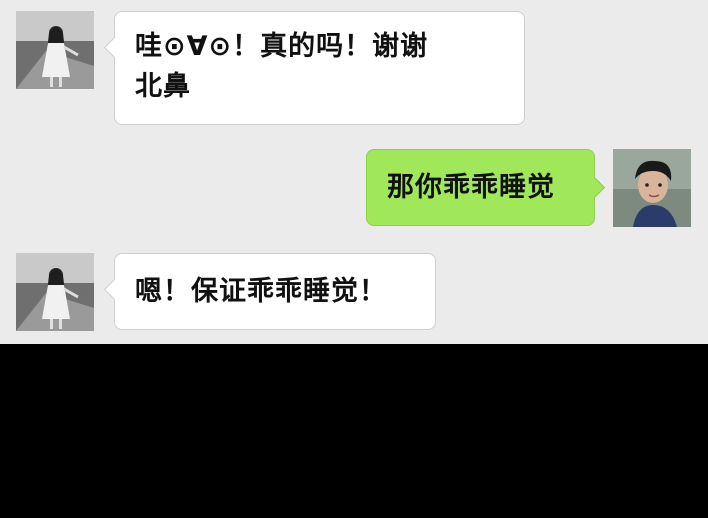  Describe the element at coordinates (261, 291) in the screenshot. I see `message-text: 嗯！保证乖乖睡觉！` at that location.